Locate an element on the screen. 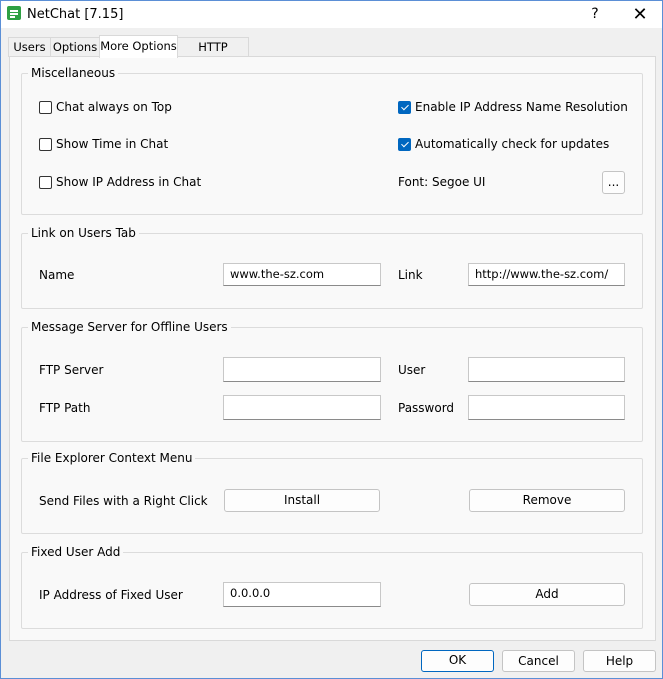 Image resolution: width=663 pixels, height=679 pixels. link-url-input: http://www.the-sz.com/ is located at coordinates (546, 274).